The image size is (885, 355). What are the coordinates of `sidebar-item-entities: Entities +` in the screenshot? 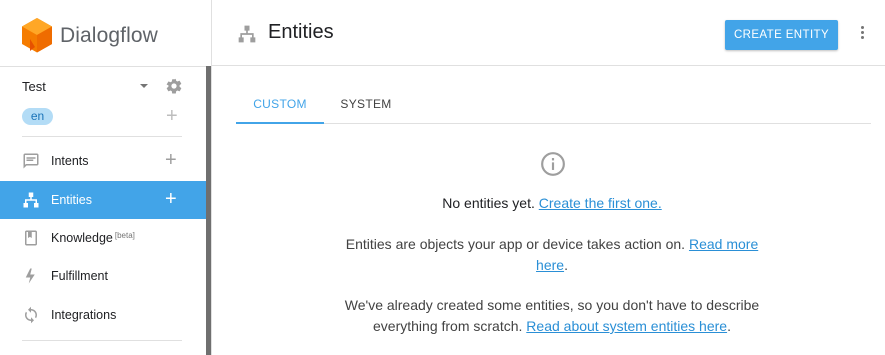 It's located at (103, 200).